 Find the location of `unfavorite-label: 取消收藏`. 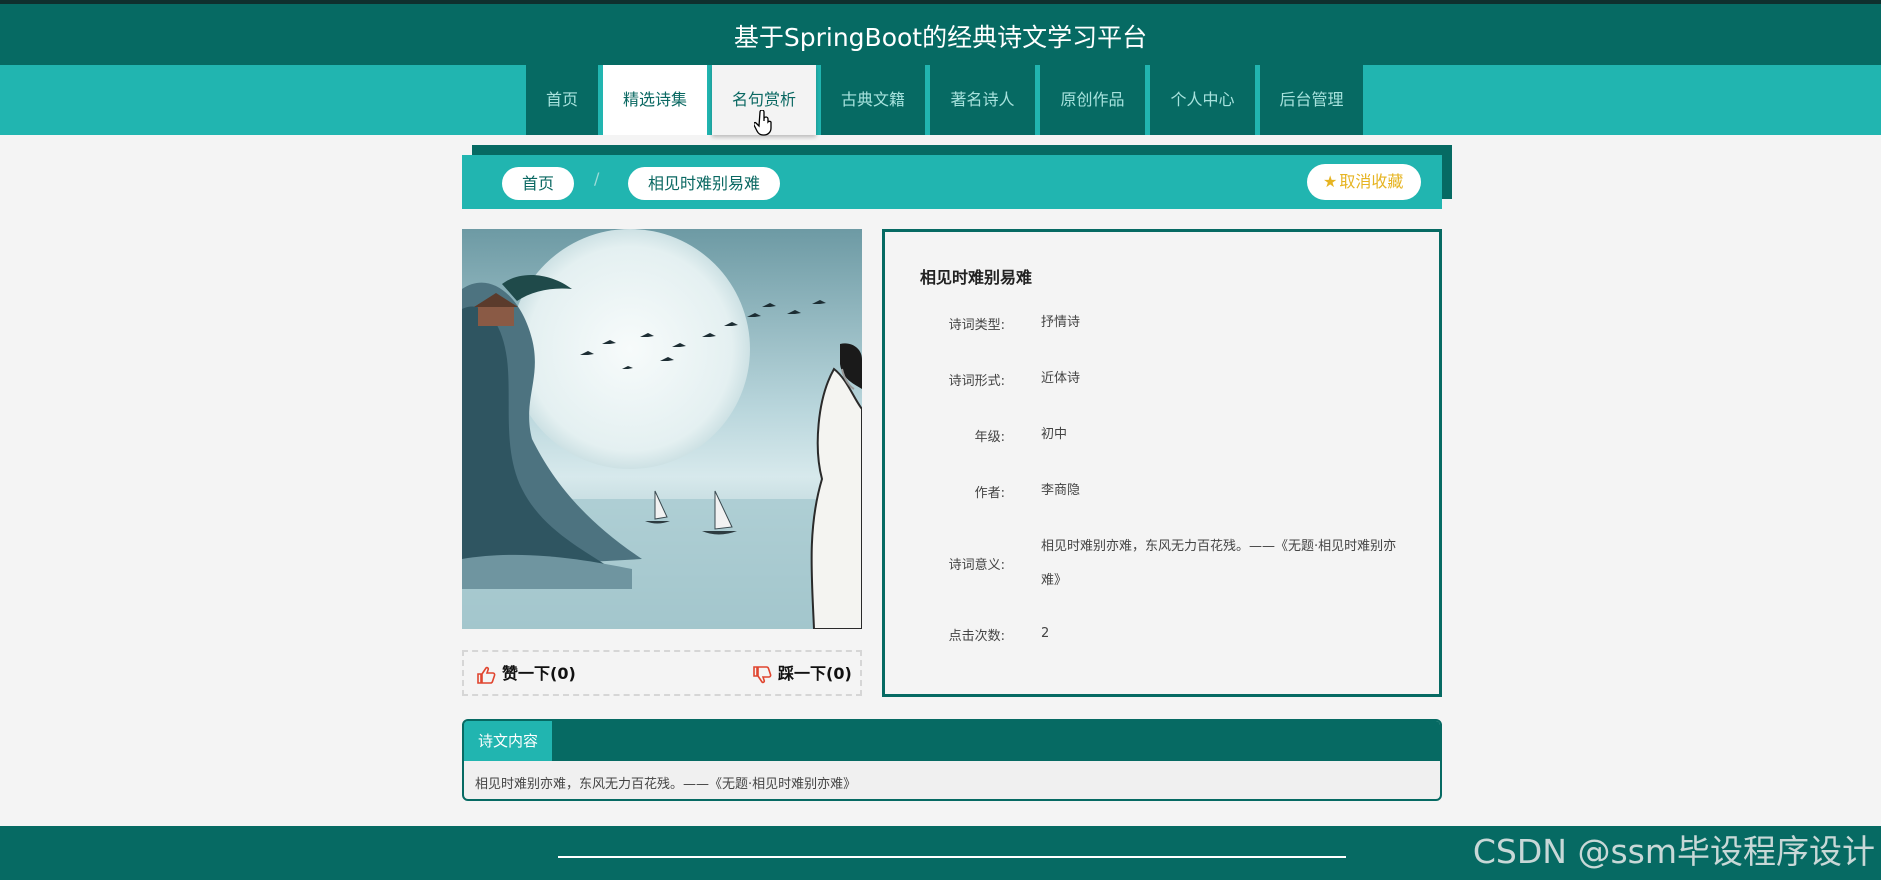

unfavorite-label: 取消收藏 is located at coordinates (1371, 181).